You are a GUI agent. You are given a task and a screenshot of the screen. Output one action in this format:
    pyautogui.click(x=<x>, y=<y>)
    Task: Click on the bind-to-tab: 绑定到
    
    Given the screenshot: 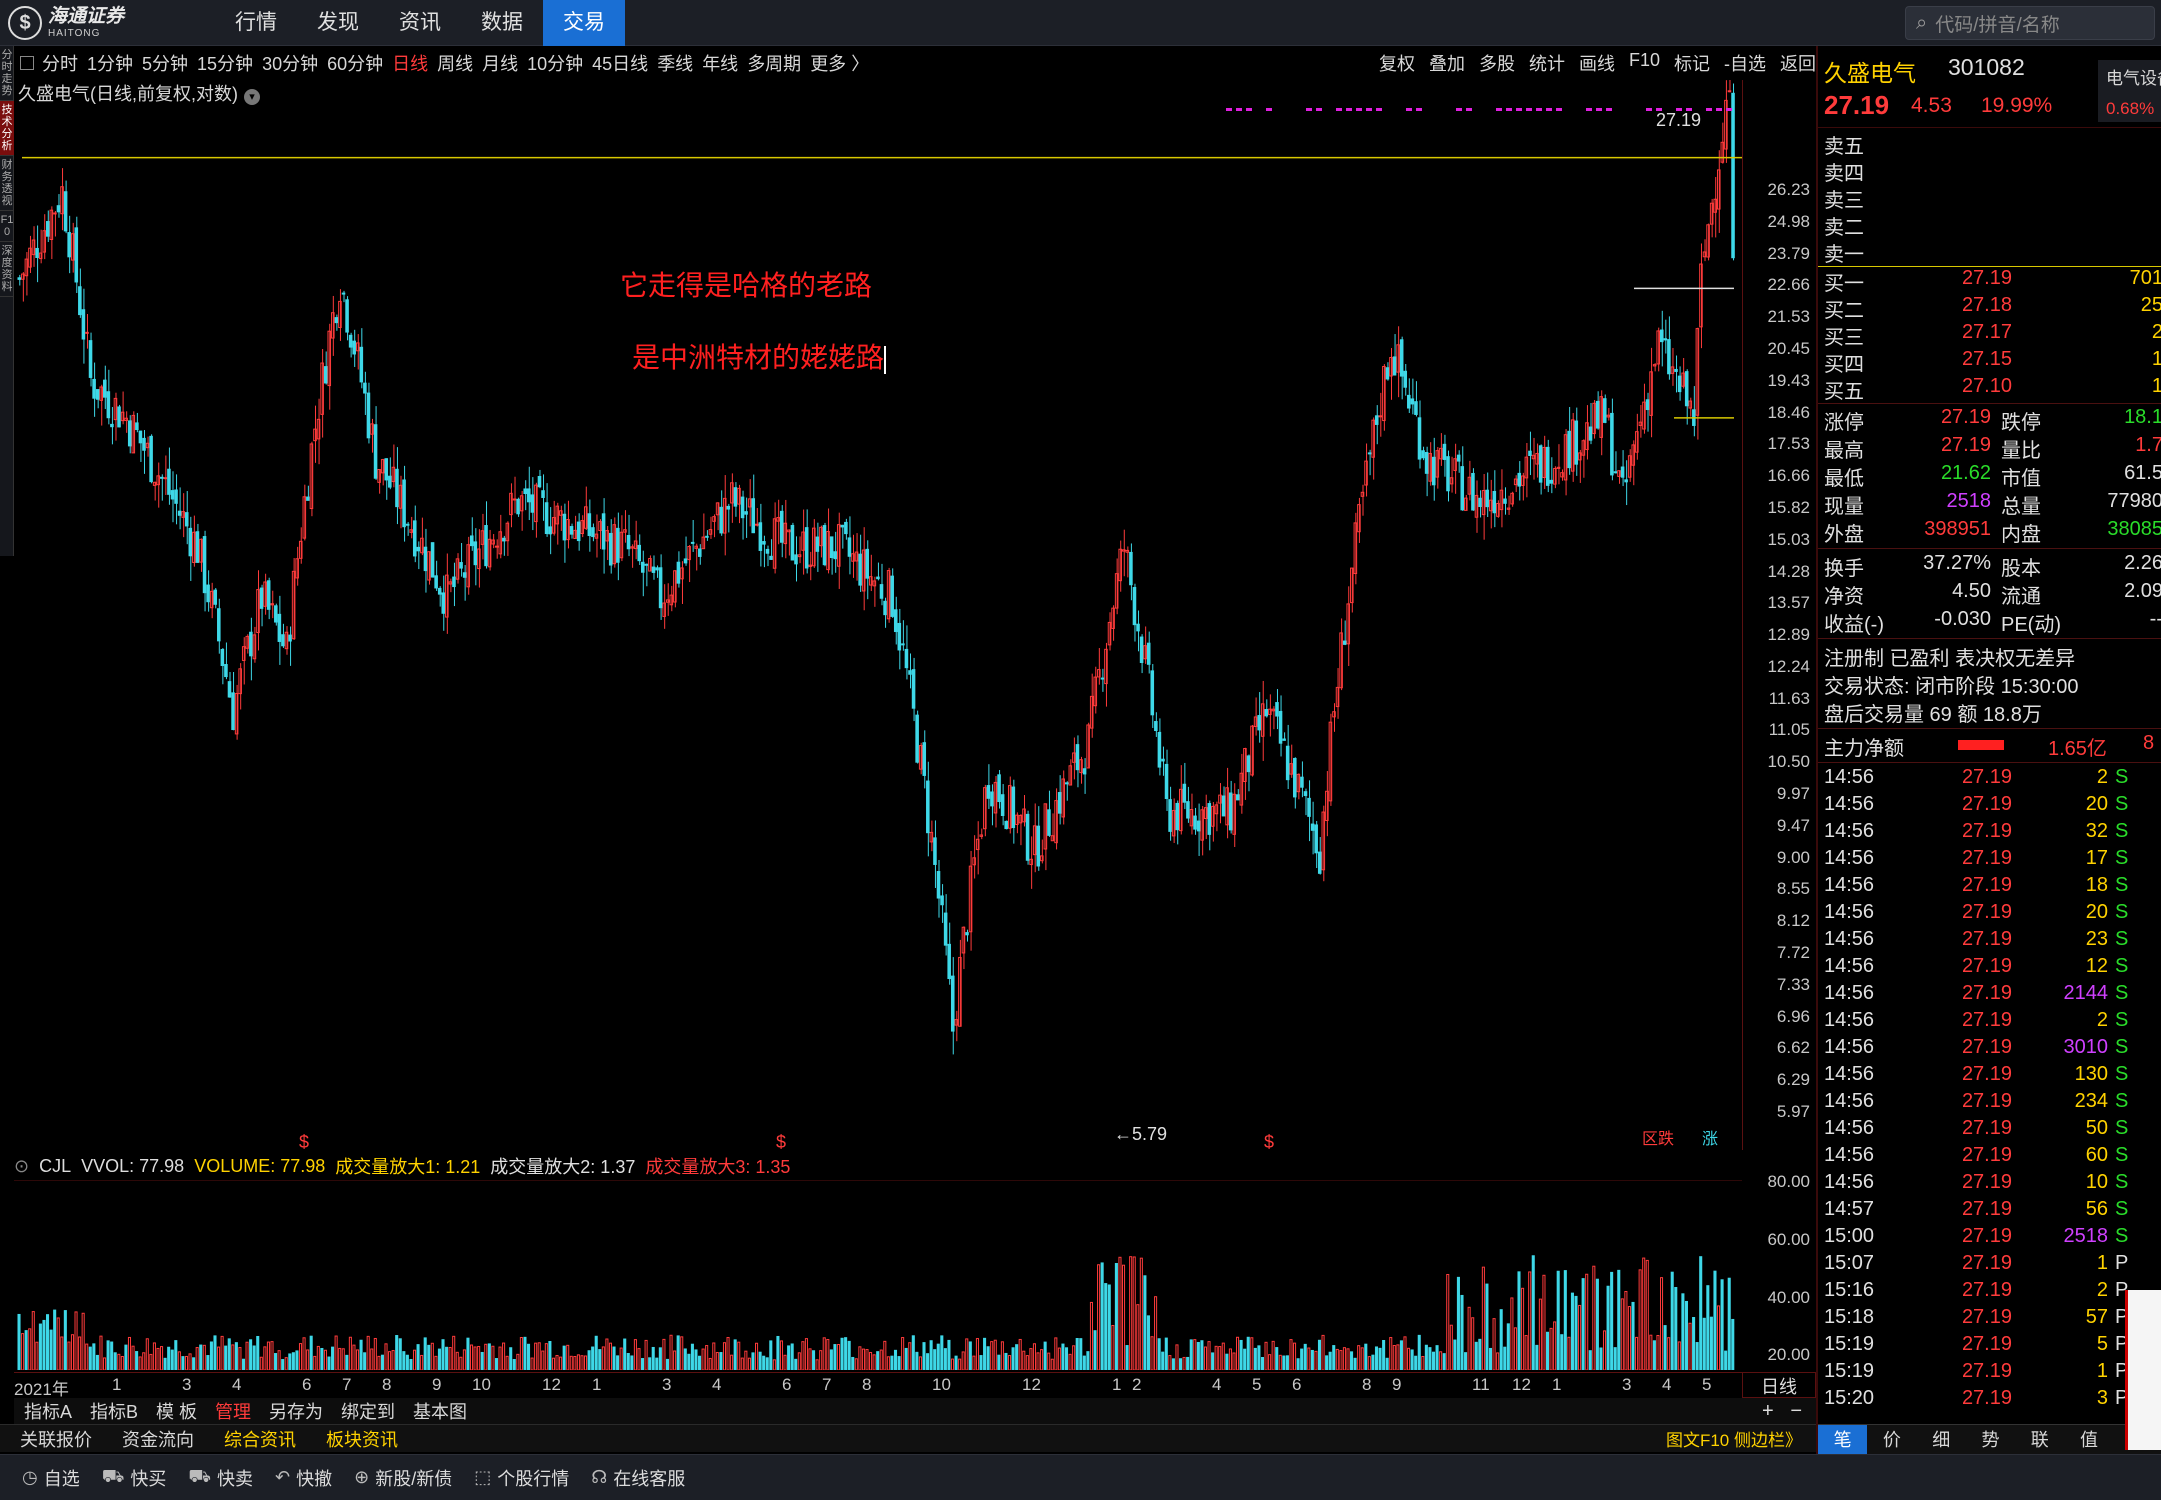 What is the action you would take?
    pyautogui.click(x=368, y=1411)
    